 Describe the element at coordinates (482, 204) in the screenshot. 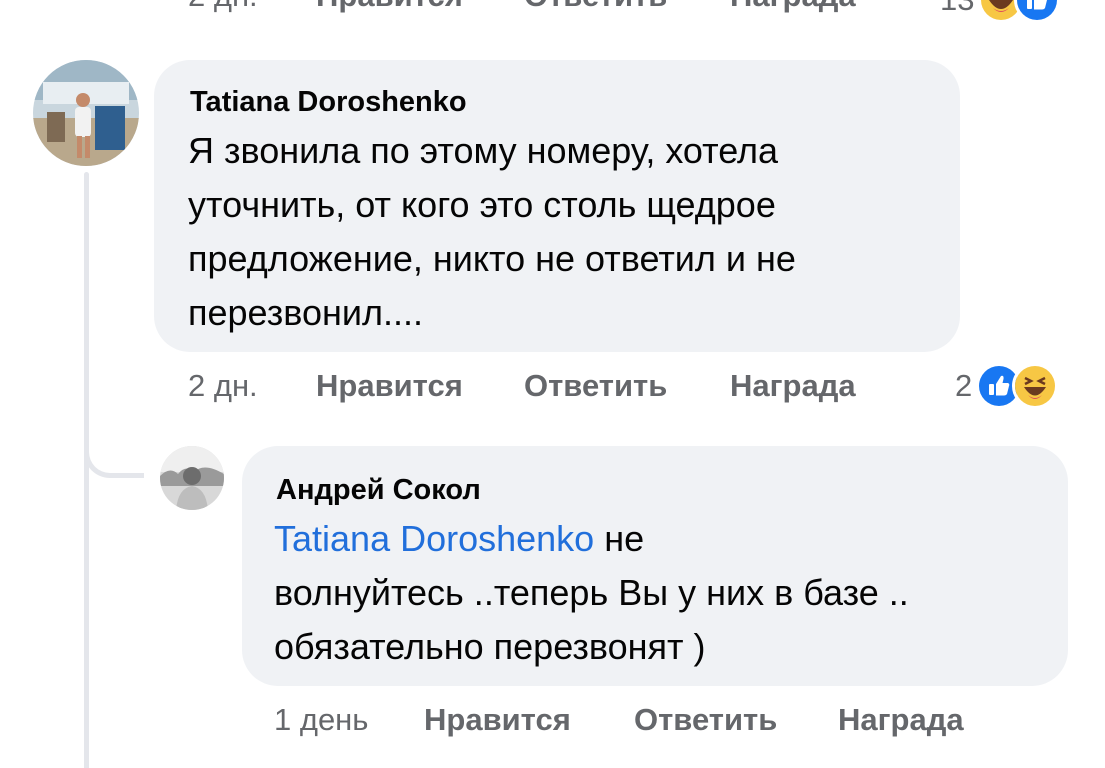

I see `comment-line: уточнить, от кого это столь щедрое` at that location.